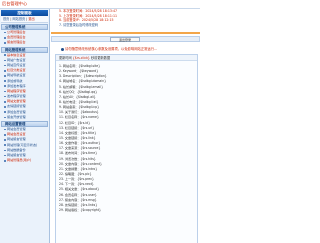 The image size is (320, 243). What do you see at coordinates (129, 4) in the screenshot?
I see `top-toolbar` at bounding box center [129, 4].